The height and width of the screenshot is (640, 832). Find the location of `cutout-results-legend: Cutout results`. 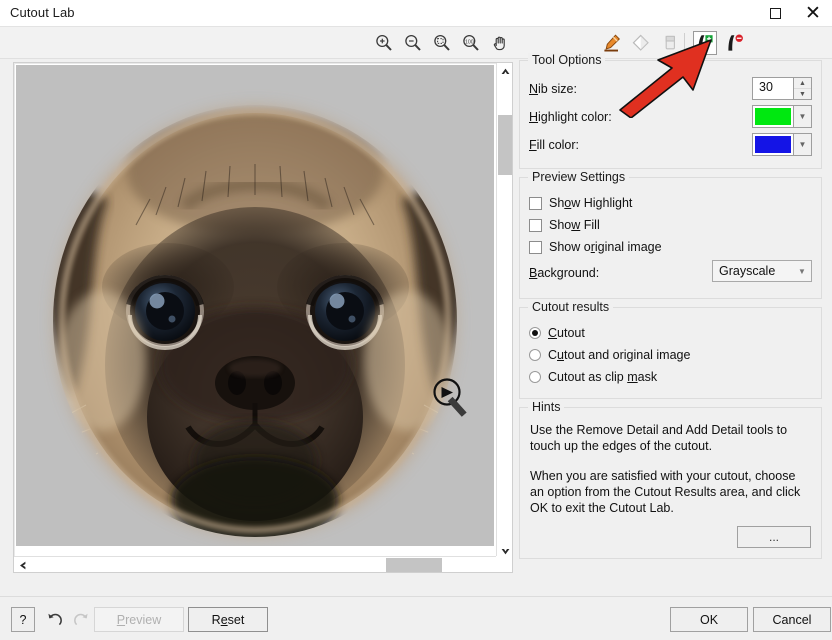

cutout-results-legend: Cutout results is located at coordinates (571, 307).